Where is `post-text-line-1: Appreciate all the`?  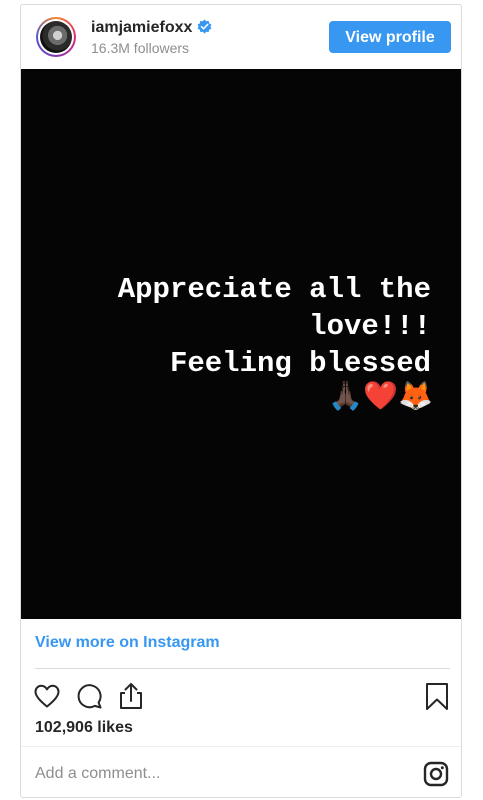 post-text-line-1: Appreciate all the is located at coordinates (274, 289).